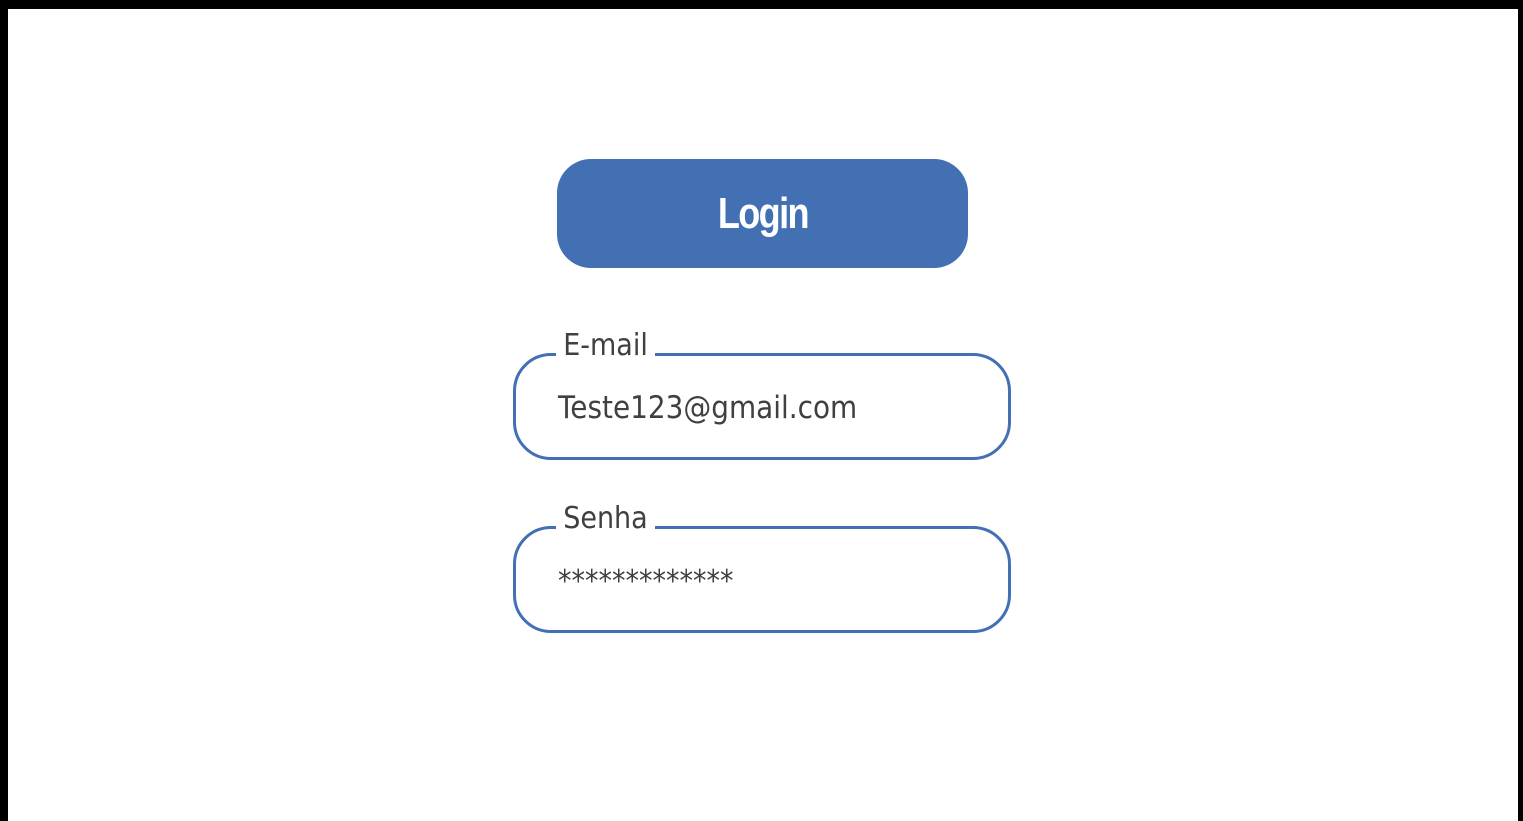 Image resolution: width=1523 pixels, height=821 pixels. Describe the element at coordinates (606, 346) in the screenshot. I see `email-field-label: E-mail` at that location.